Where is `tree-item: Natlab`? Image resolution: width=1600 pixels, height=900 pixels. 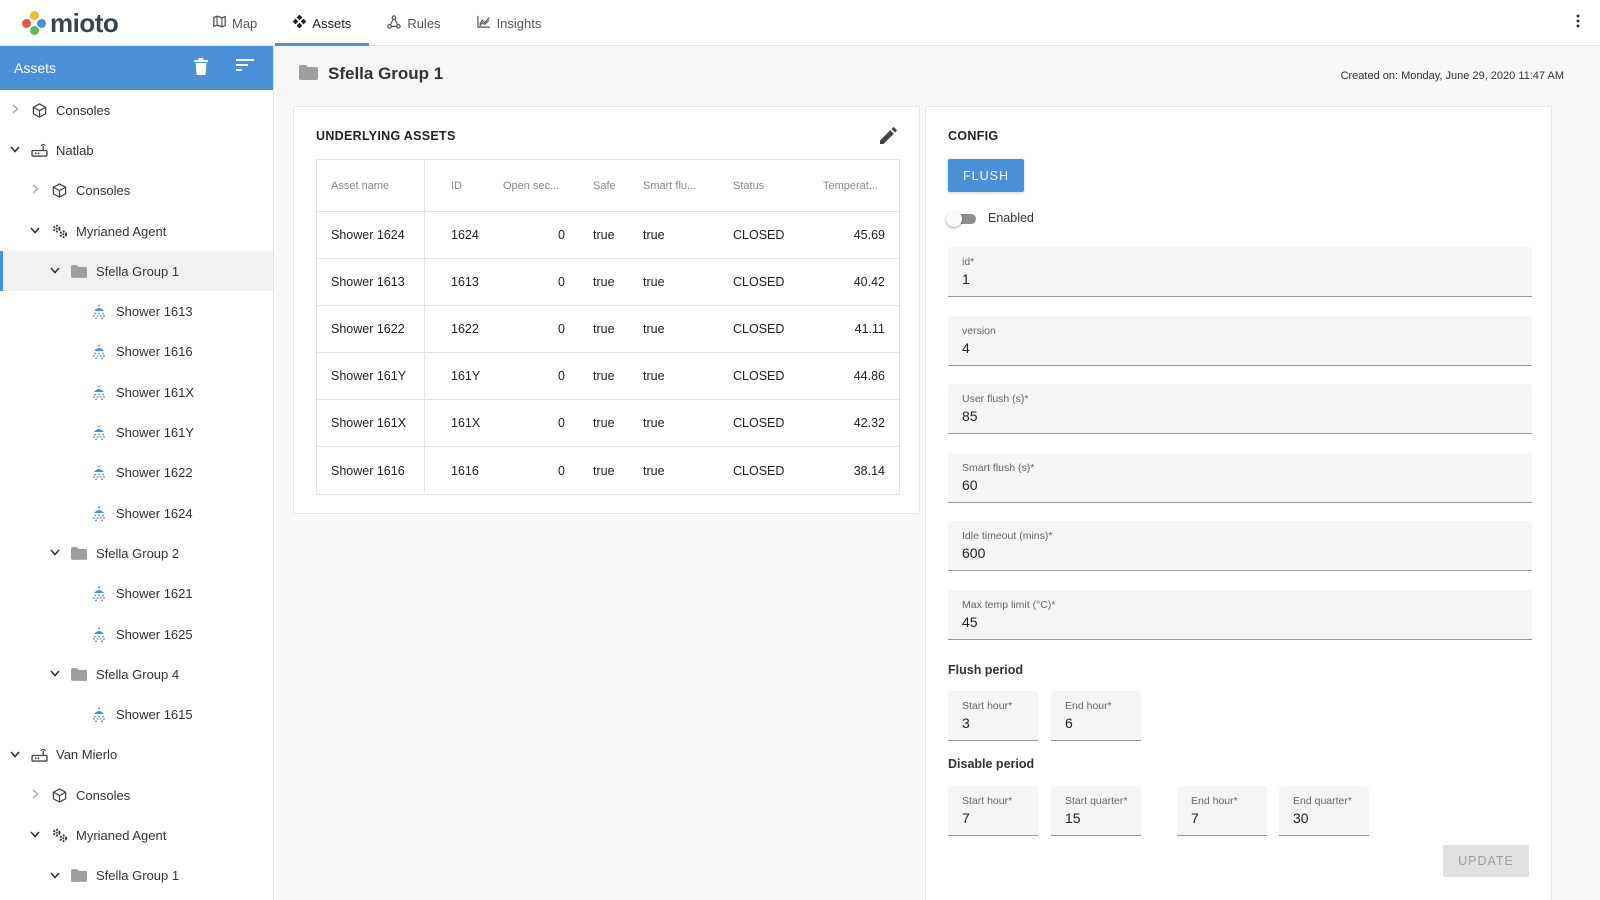 tree-item: Natlab is located at coordinates (136, 150).